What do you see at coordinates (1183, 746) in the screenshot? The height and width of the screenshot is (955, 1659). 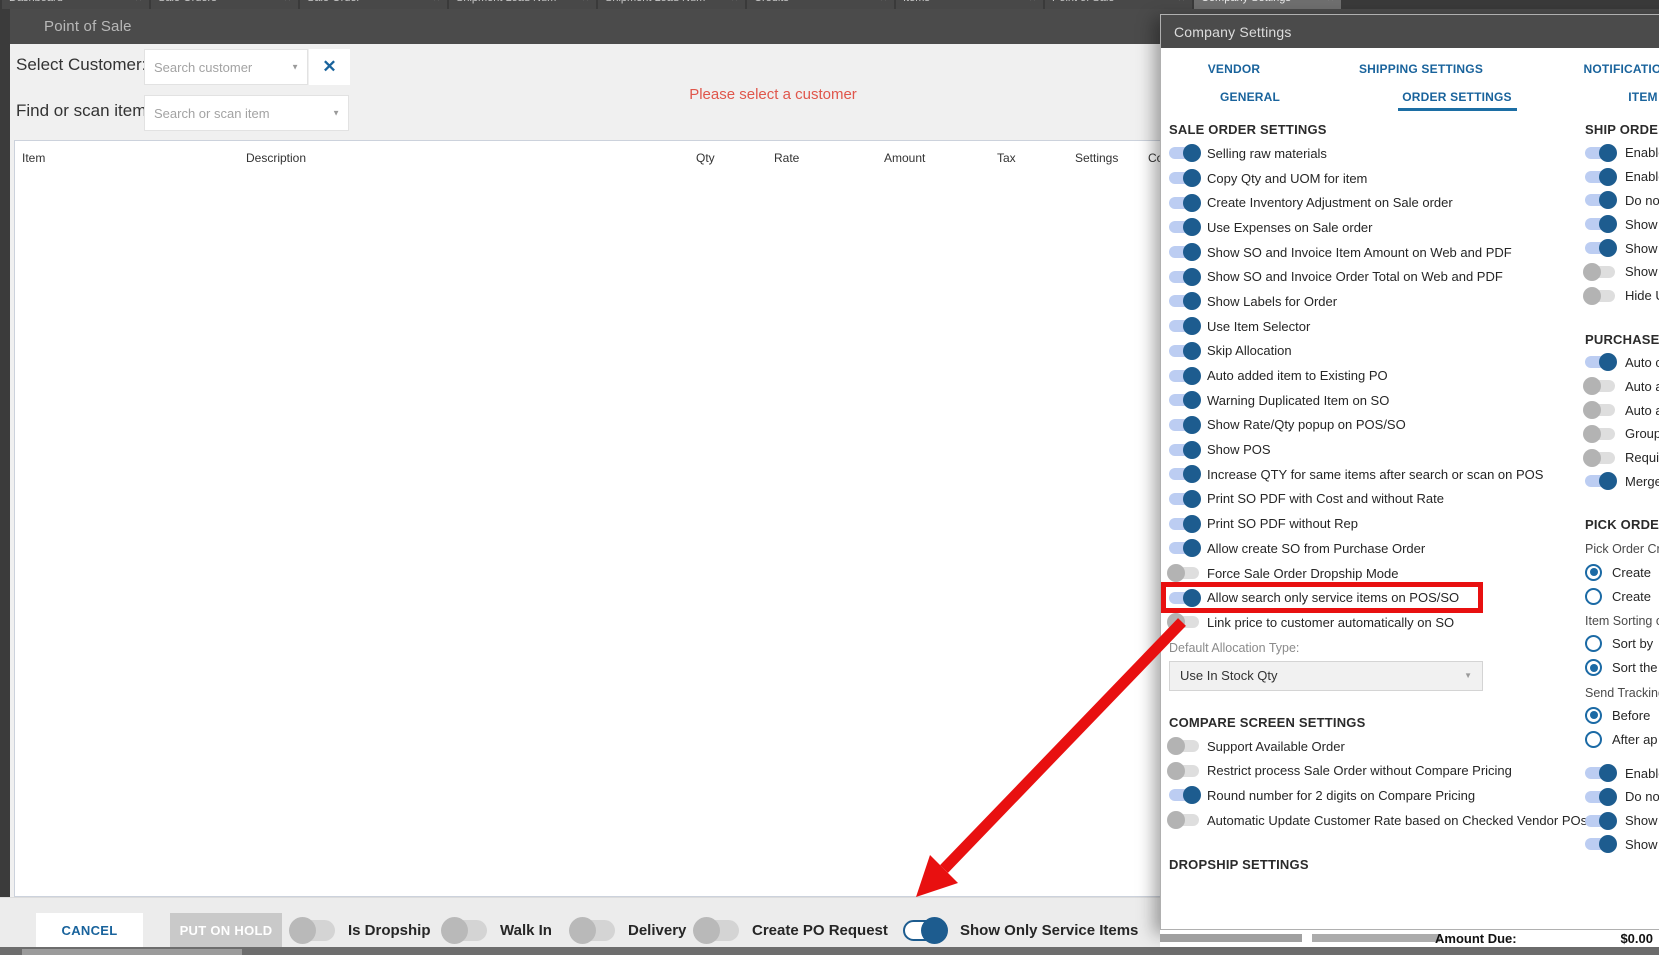 I see `toggle-support-available-order` at bounding box center [1183, 746].